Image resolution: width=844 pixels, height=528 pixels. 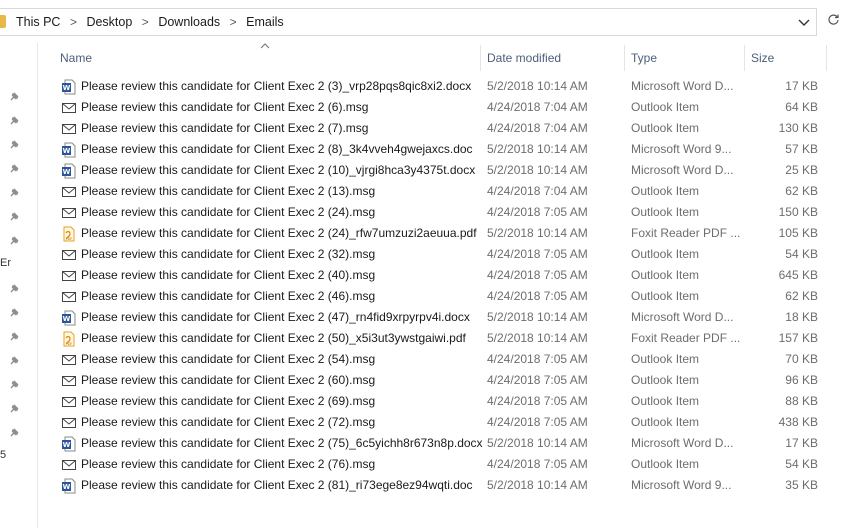 What do you see at coordinates (785, 58) in the screenshot?
I see `column-size: Size` at bounding box center [785, 58].